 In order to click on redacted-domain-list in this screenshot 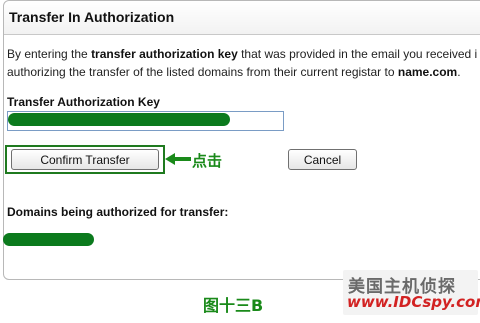, I will do `click(48, 239)`.